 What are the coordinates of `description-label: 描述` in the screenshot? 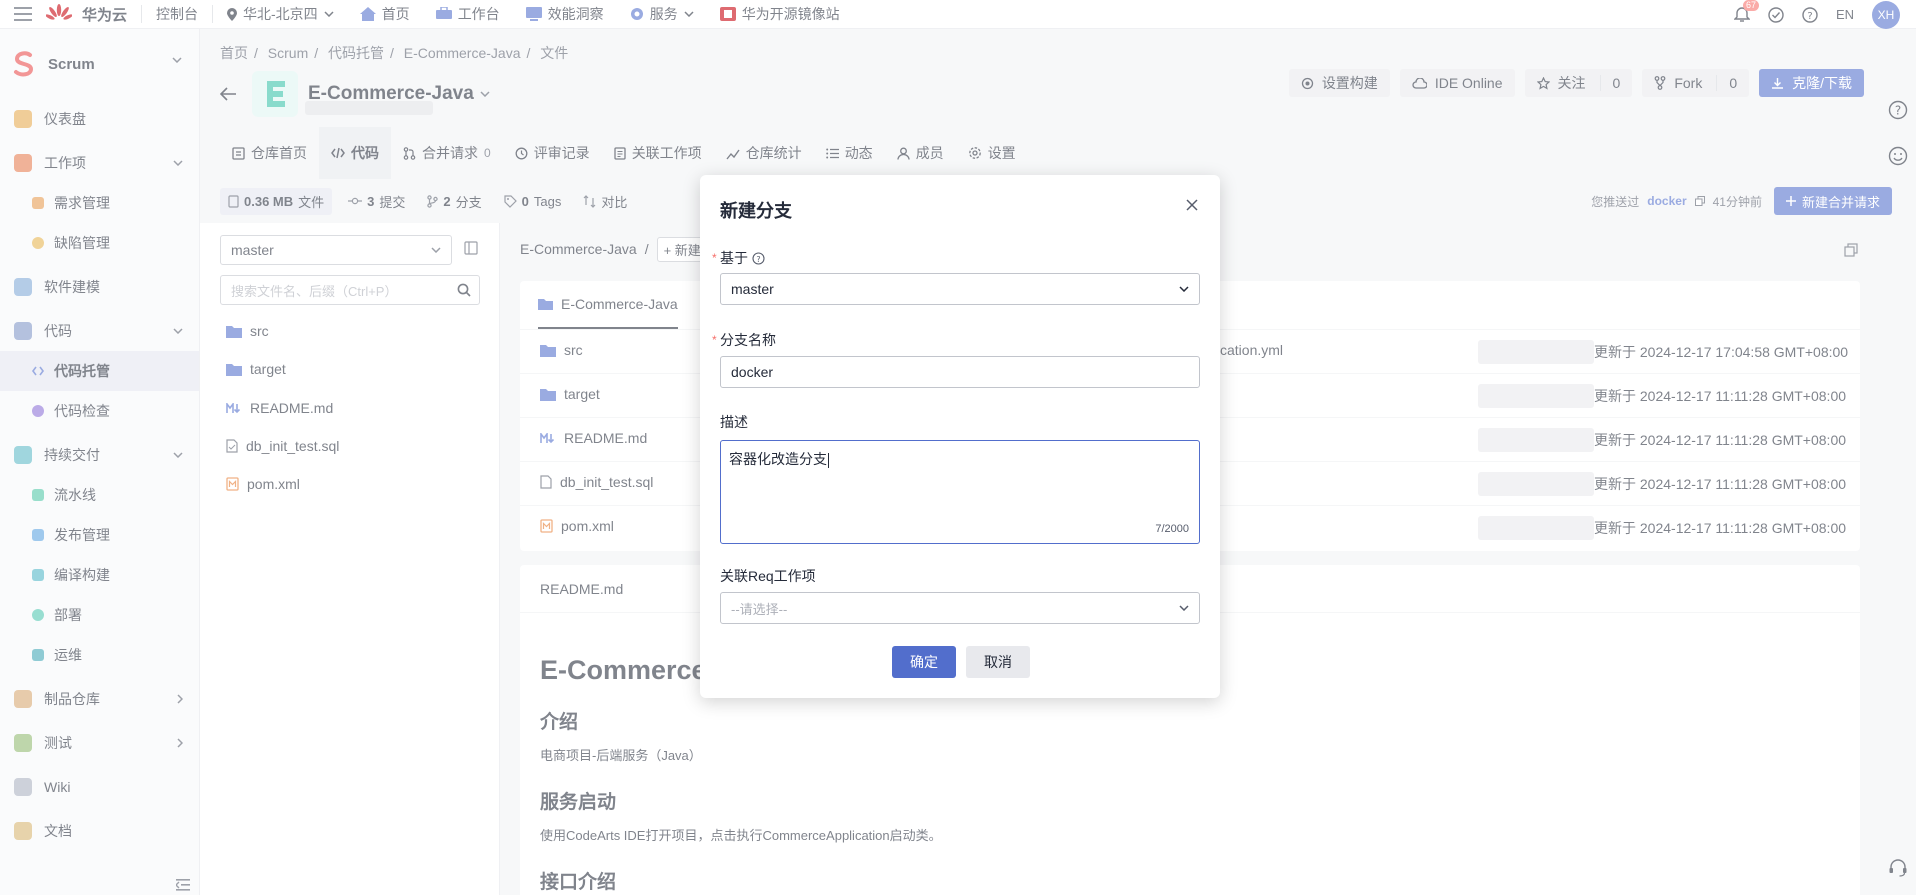 It's located at (734, 422).